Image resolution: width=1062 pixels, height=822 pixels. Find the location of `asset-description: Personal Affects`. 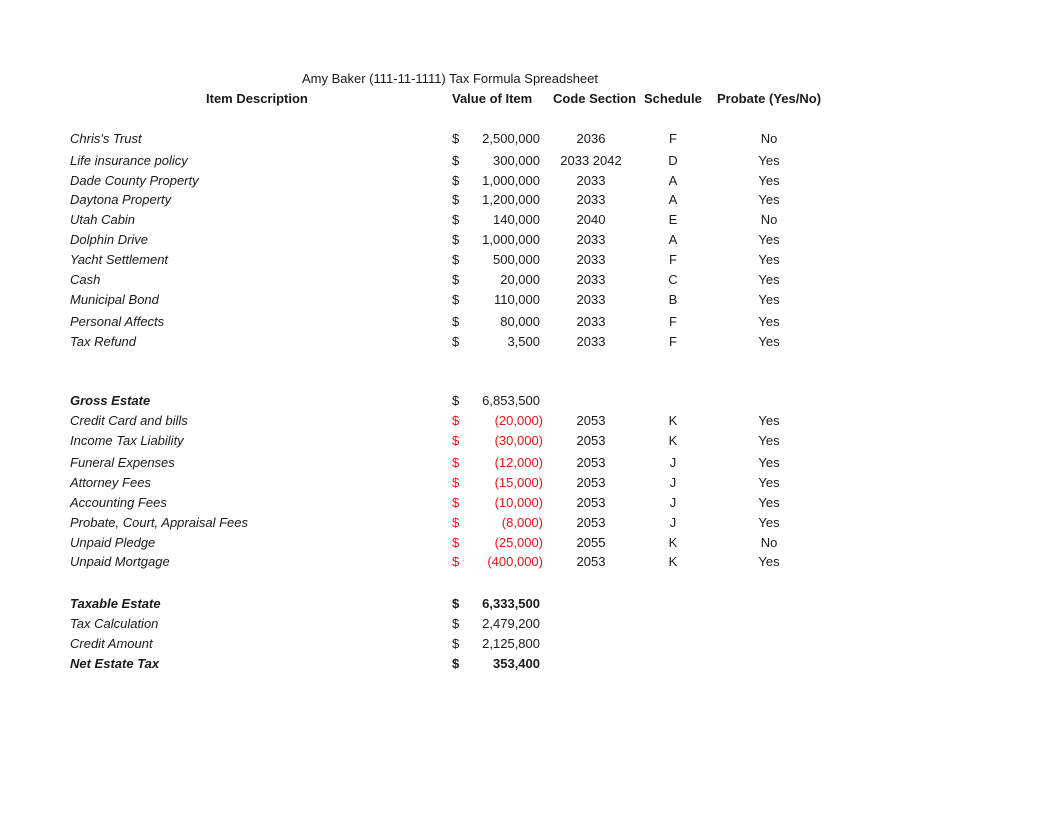

asset-description: Personal Affects is located at coordinates (117, 321).